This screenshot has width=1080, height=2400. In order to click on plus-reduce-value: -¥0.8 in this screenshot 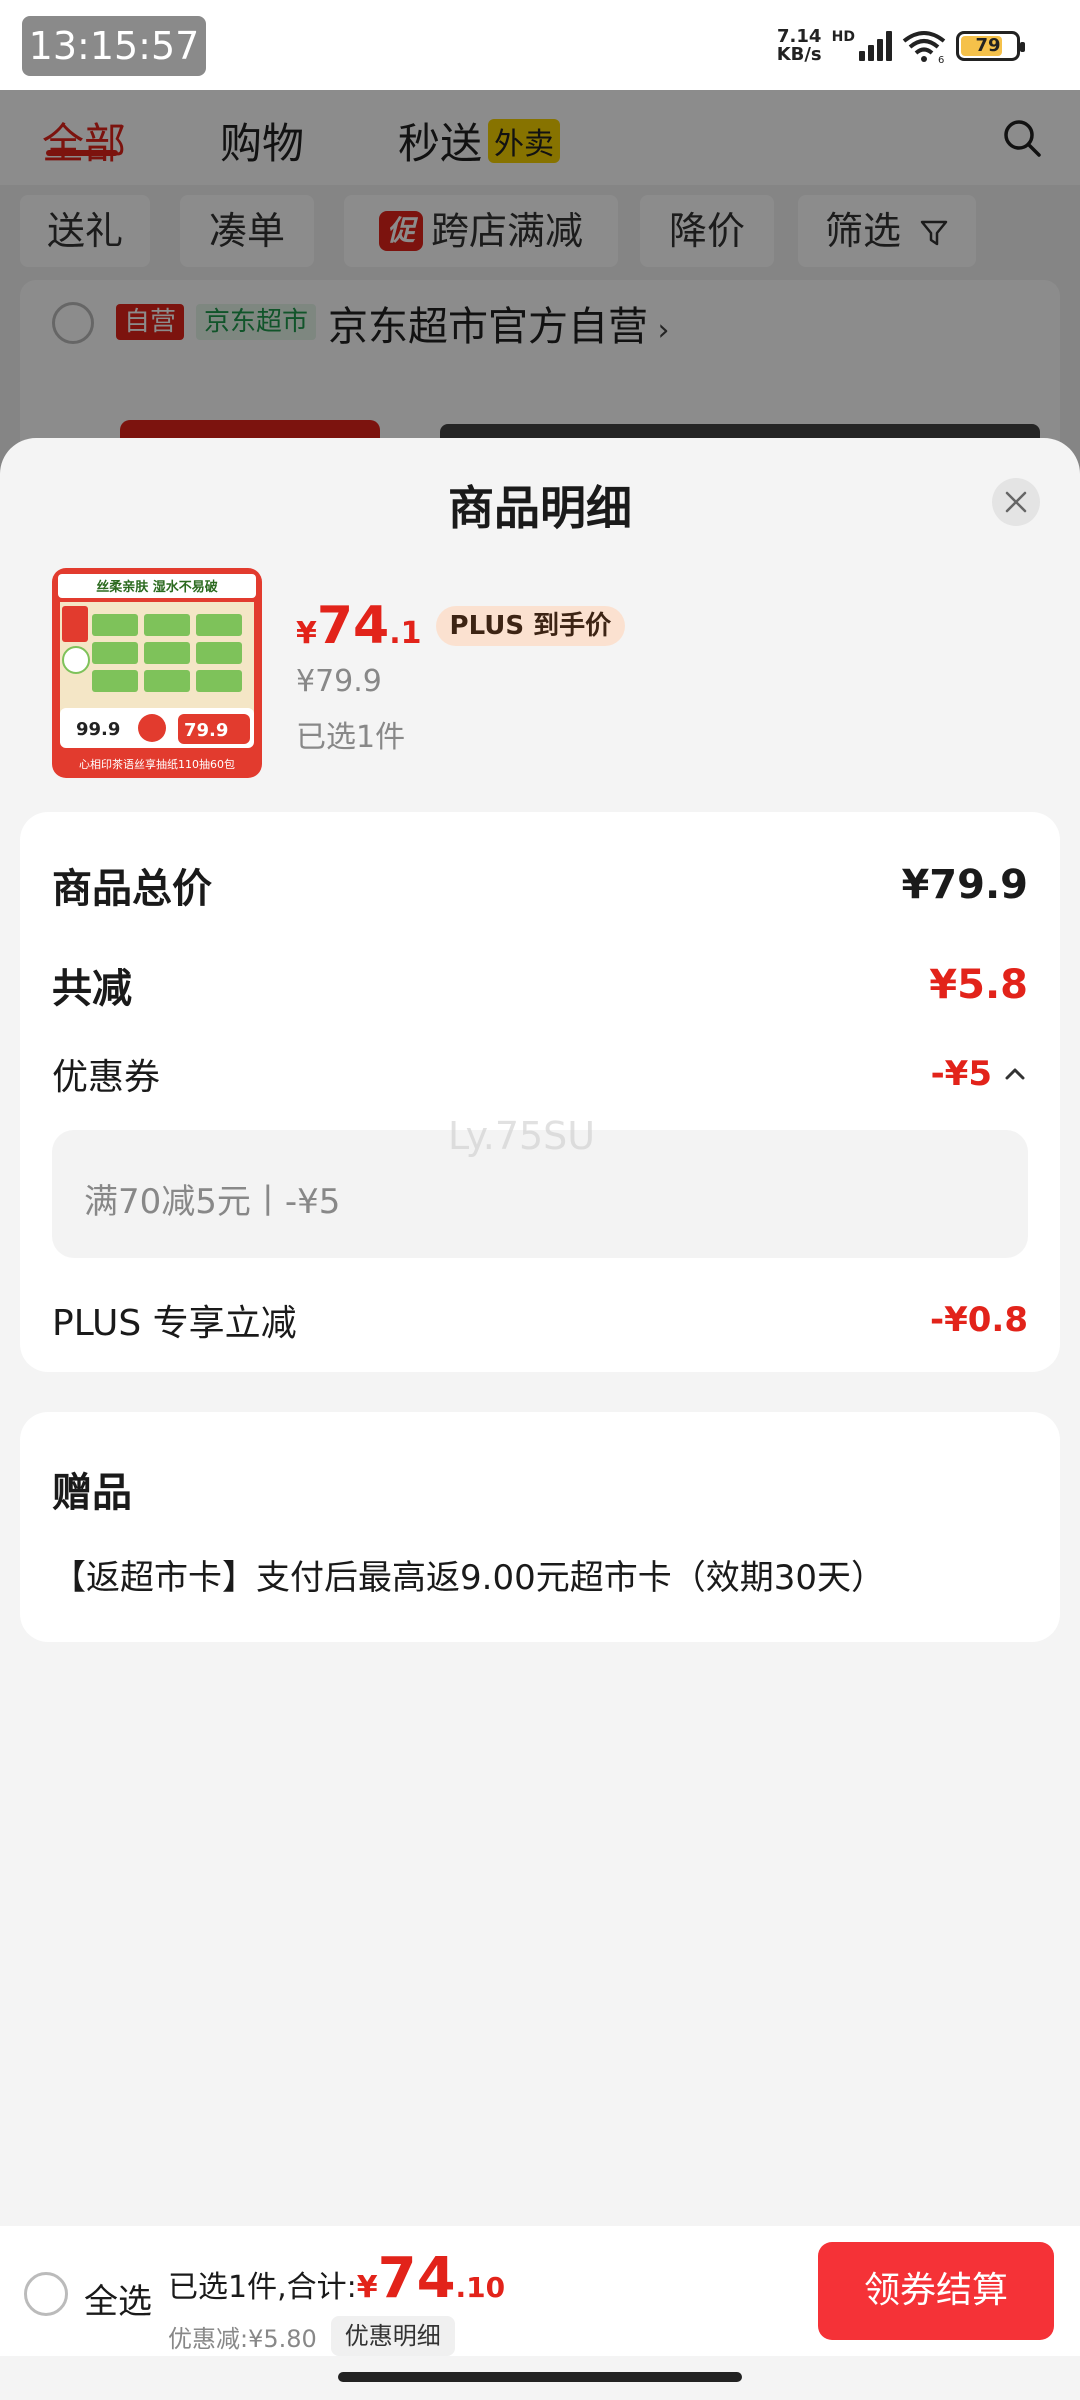, I will do `click(979, 1320)`.